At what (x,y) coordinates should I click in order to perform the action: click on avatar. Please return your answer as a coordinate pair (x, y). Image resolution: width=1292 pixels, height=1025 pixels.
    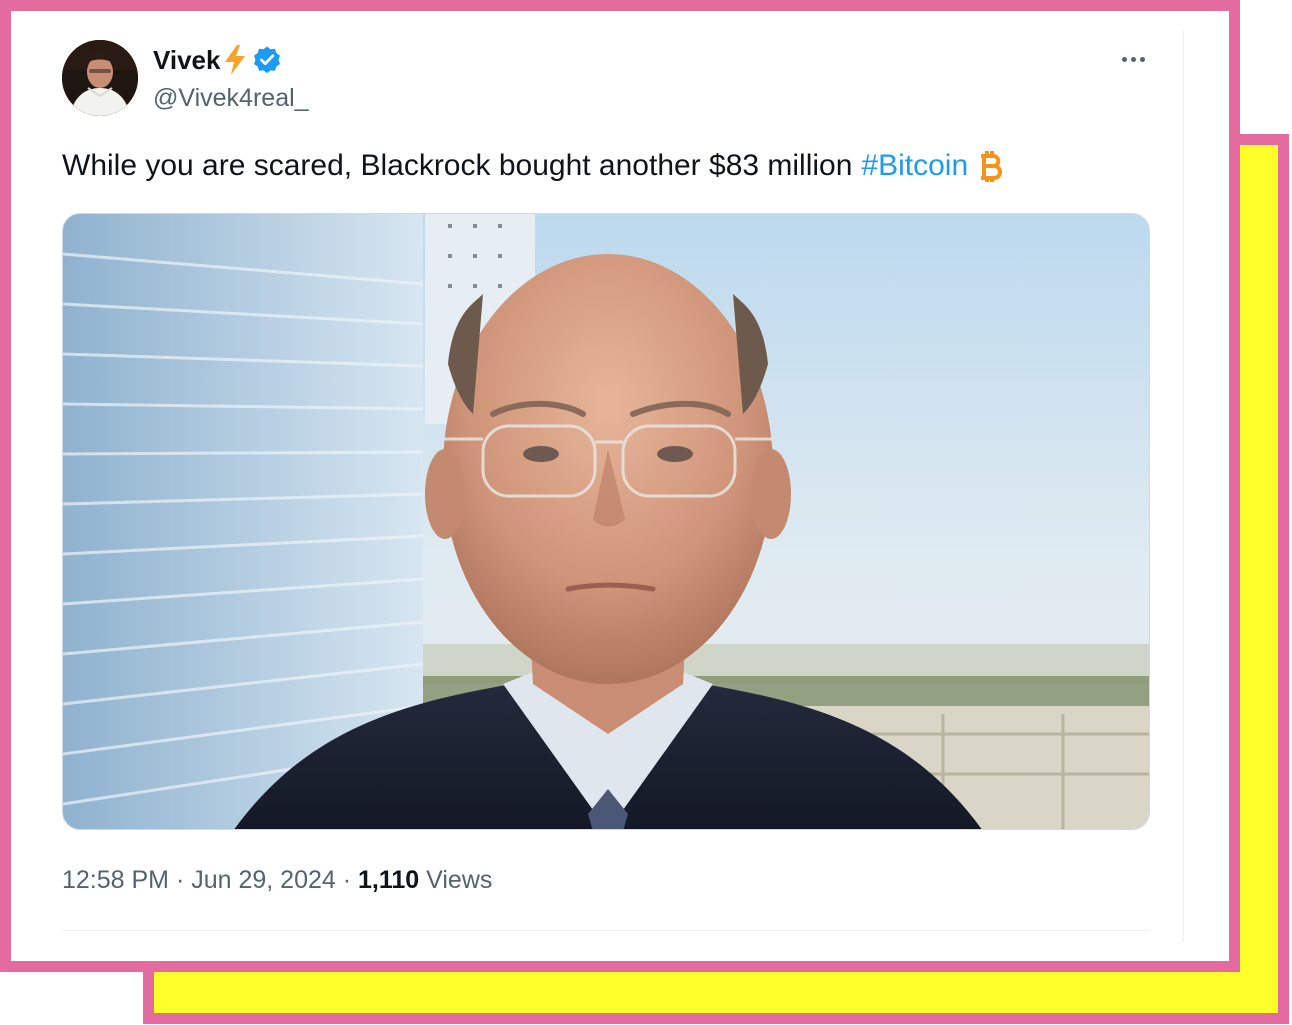
    Looking at the image, I should click on (100, 78).